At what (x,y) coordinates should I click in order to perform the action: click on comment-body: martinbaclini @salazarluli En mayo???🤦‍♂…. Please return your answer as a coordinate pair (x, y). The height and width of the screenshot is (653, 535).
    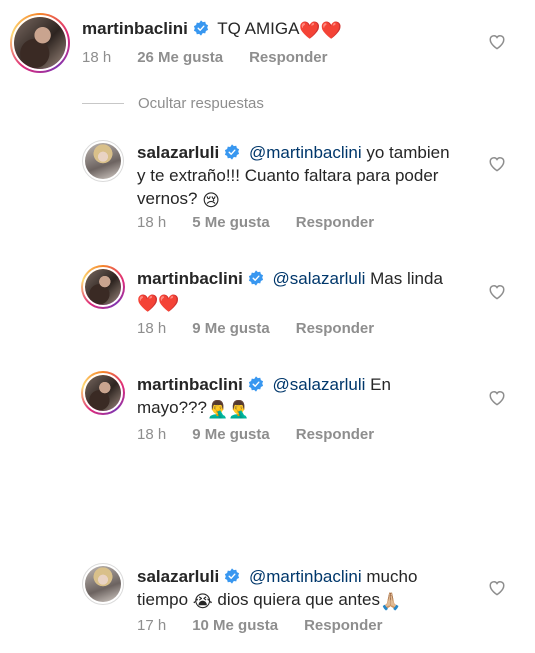
    Looking at the image, I should click on (307, 397).